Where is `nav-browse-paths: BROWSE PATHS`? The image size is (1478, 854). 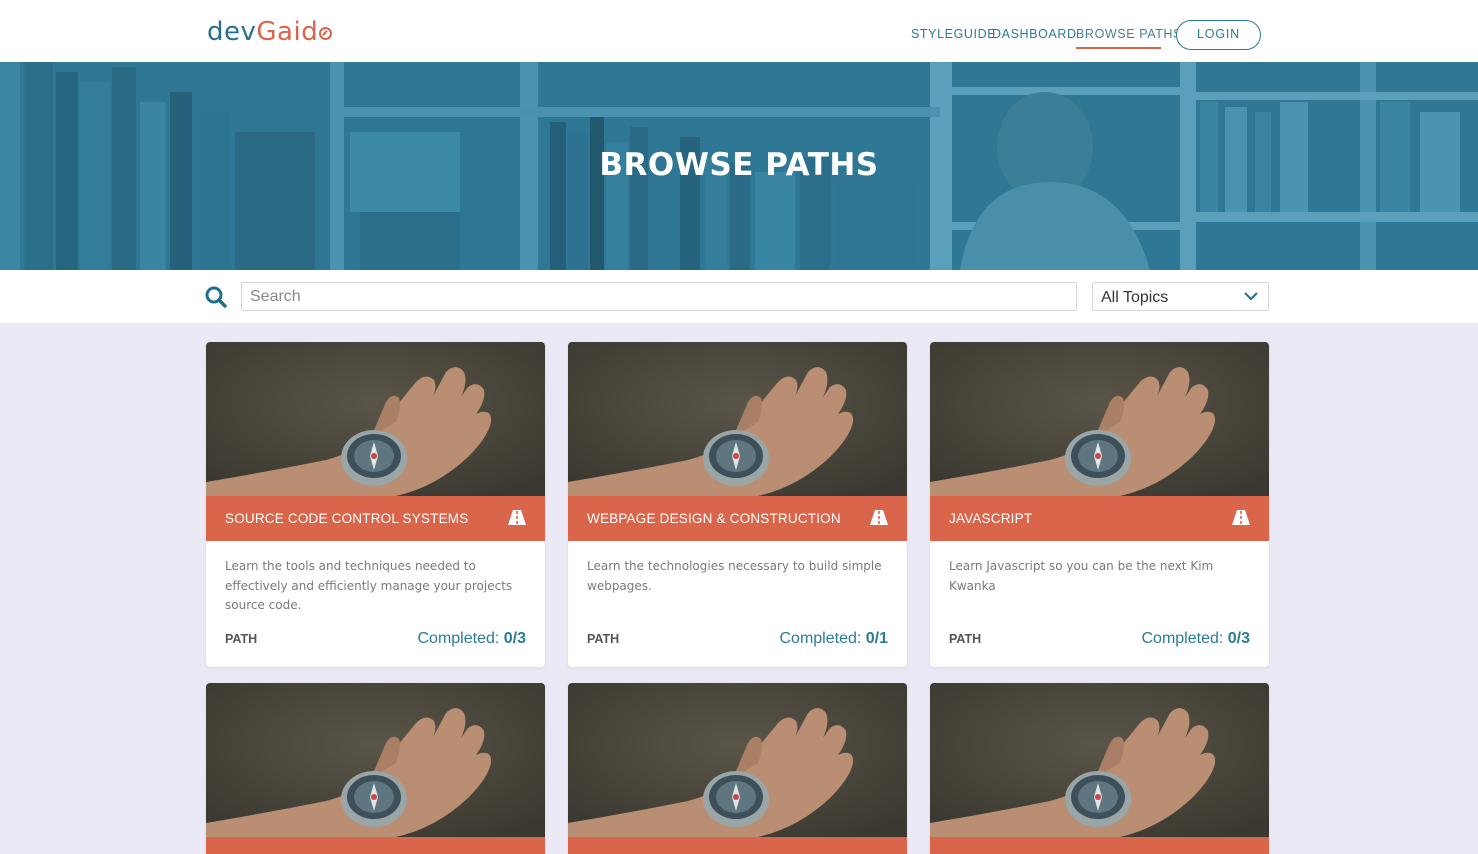 nav-browse-paths: BROWSE PATHS is located at coordinates (1129, 34).